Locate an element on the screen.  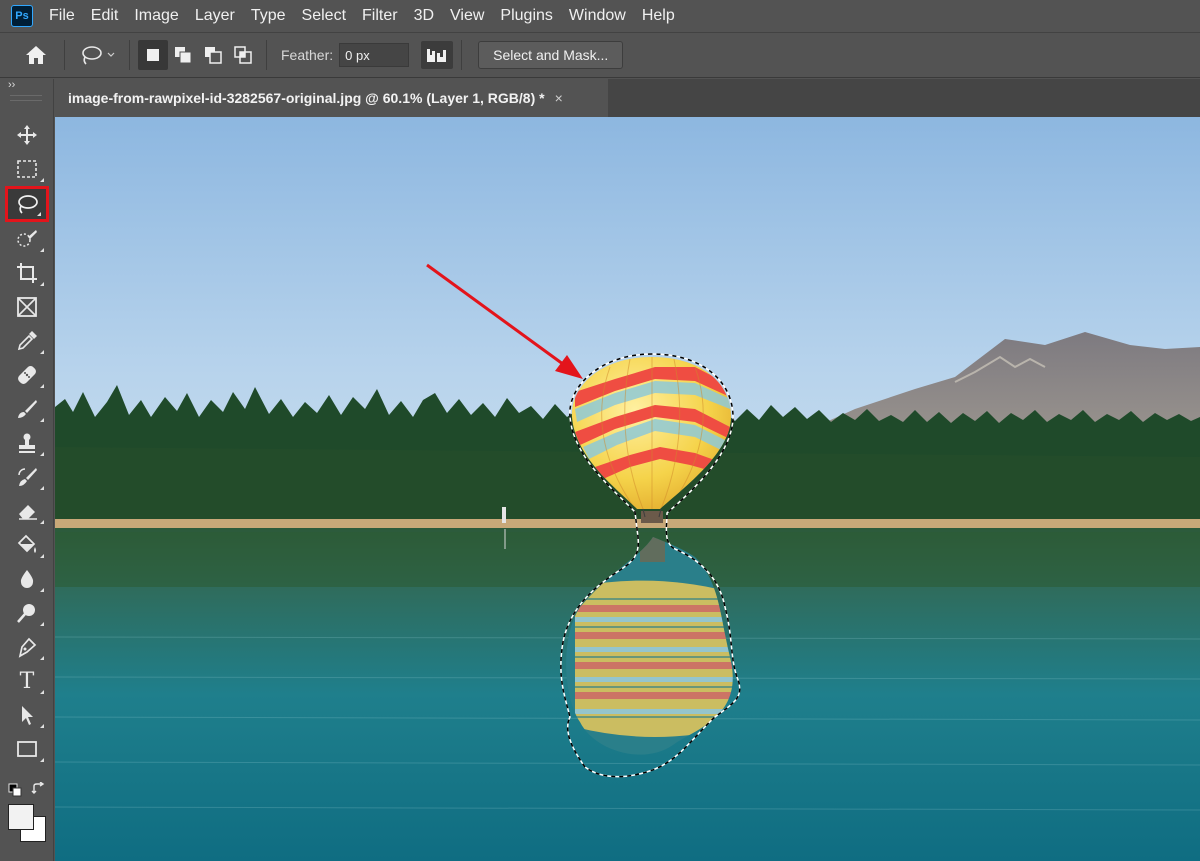
clone-stamp-tool is located at coordinates (27, 443).